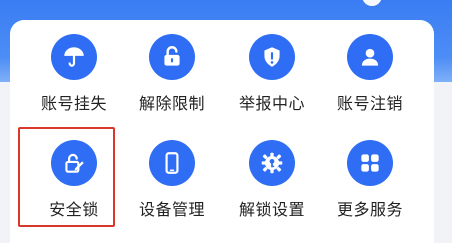 This screenshot has width=452, height=243. Describe the element at coordinates (73, 104) in the screenshot. I see `service-label: 账号挂失` at that location.